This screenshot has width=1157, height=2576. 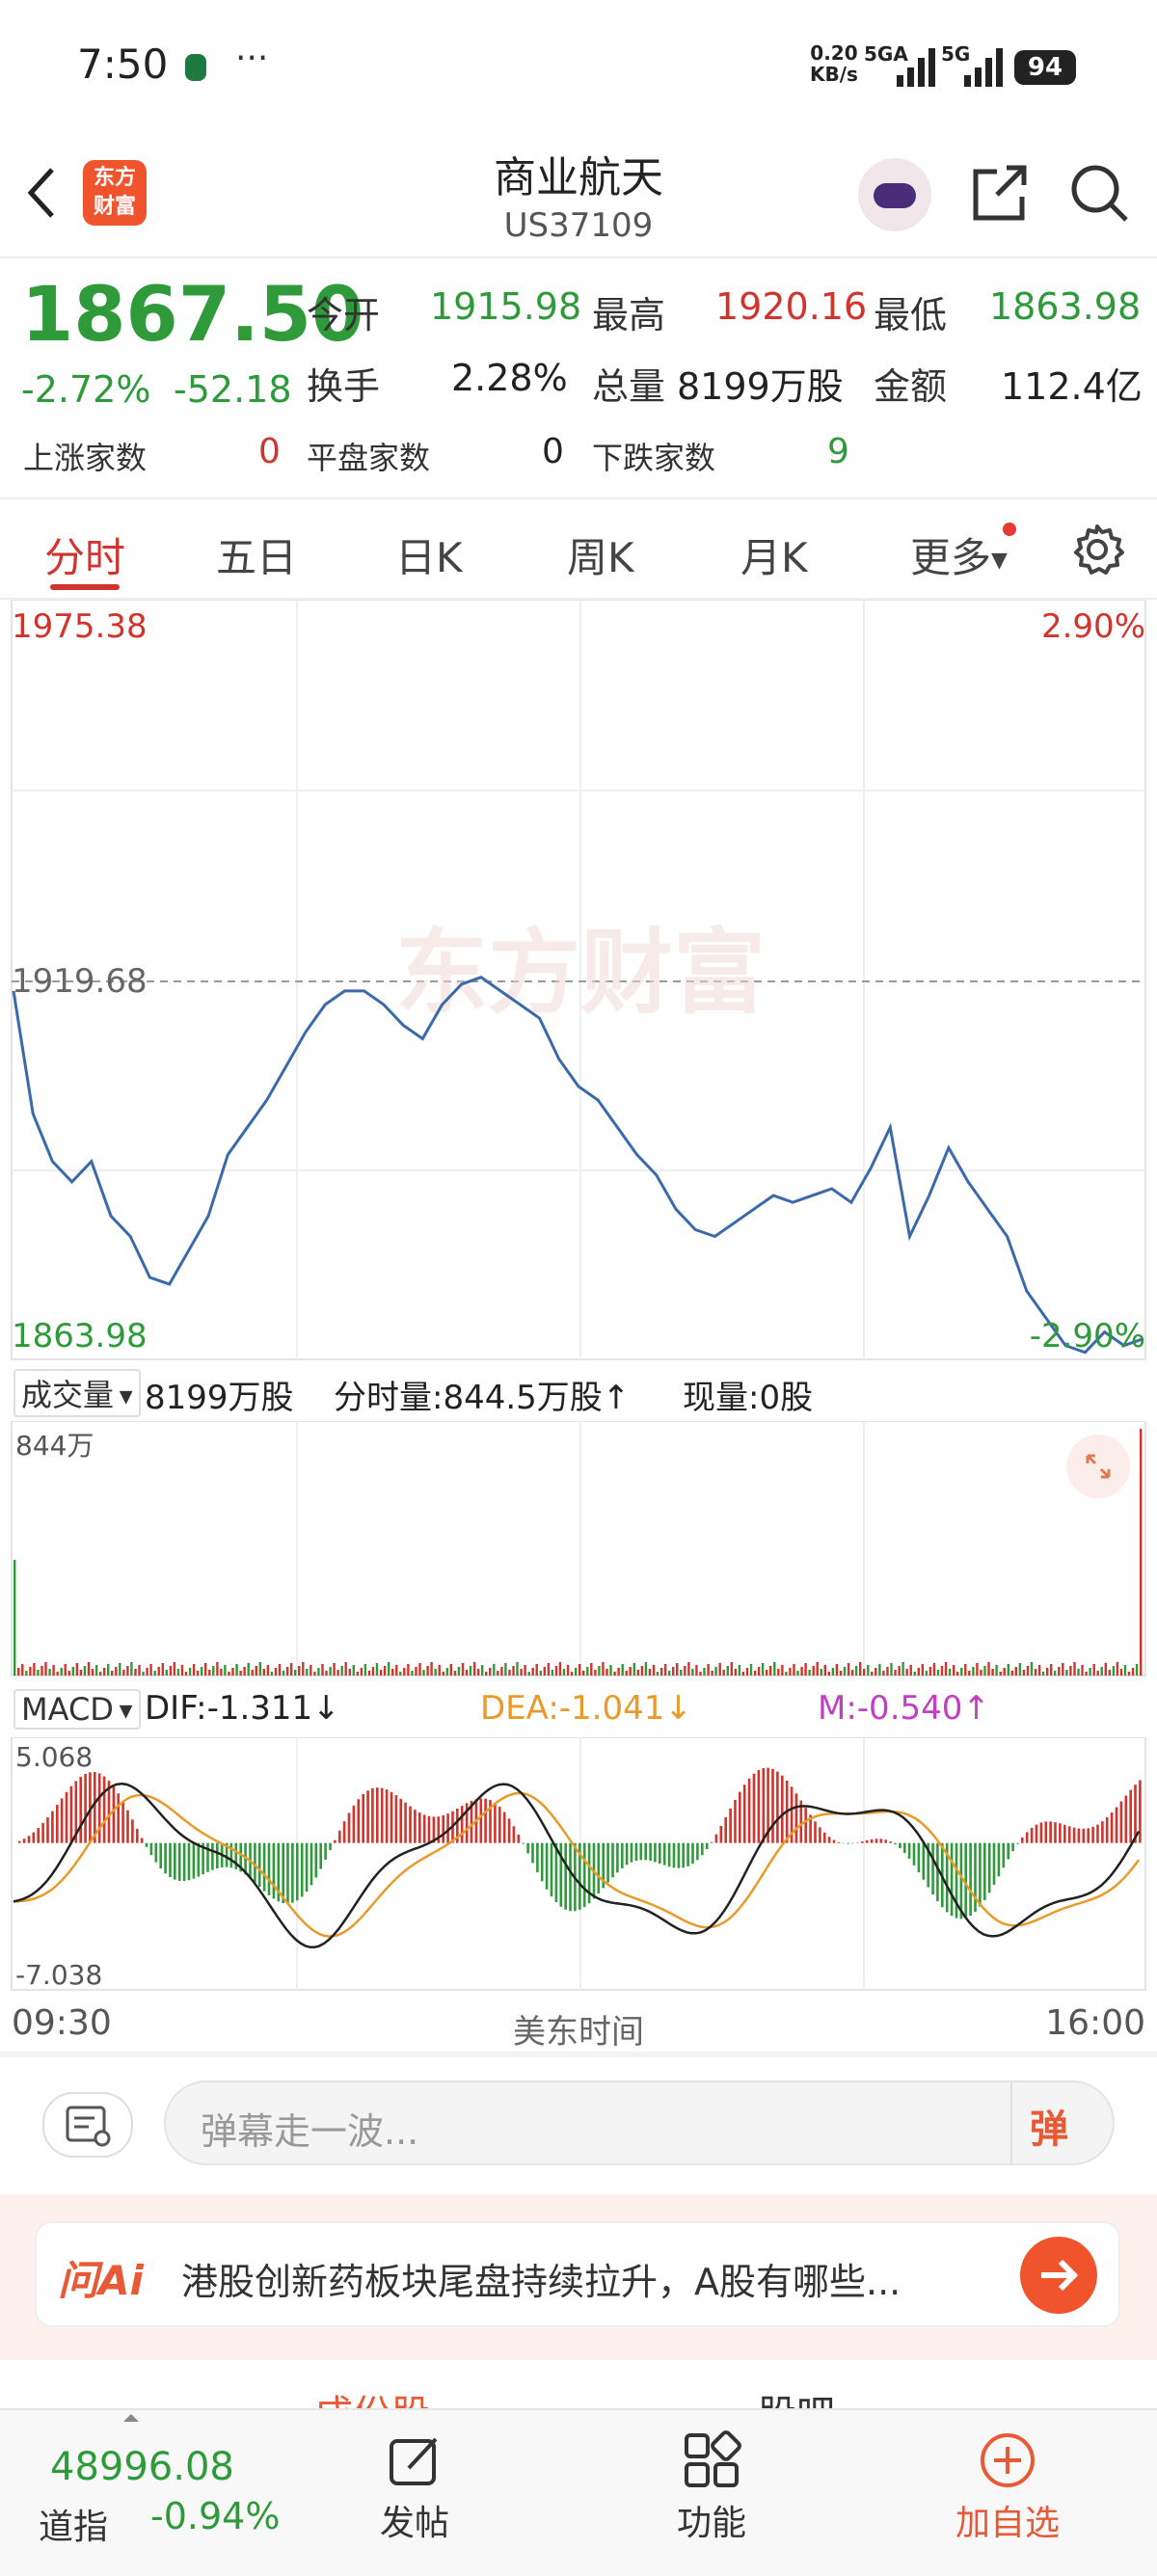 What do you see at coordinates (414, 2493) in the screenshot?
I see `post-button: 发帖` at bounding box center [414, 2493].